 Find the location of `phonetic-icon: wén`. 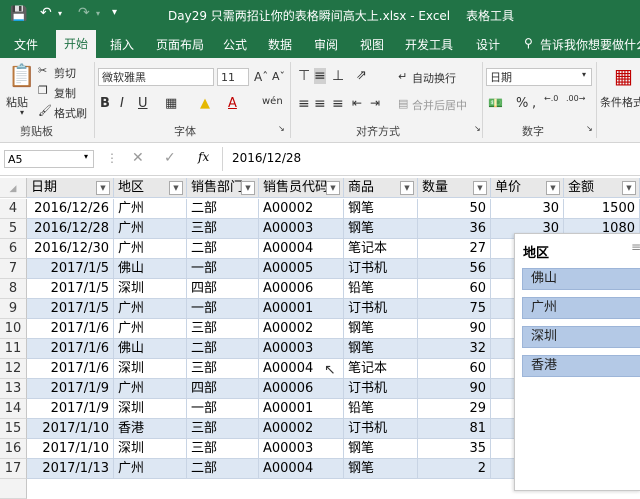

phonetic-icon: wén is located at coordinates (272, 101).